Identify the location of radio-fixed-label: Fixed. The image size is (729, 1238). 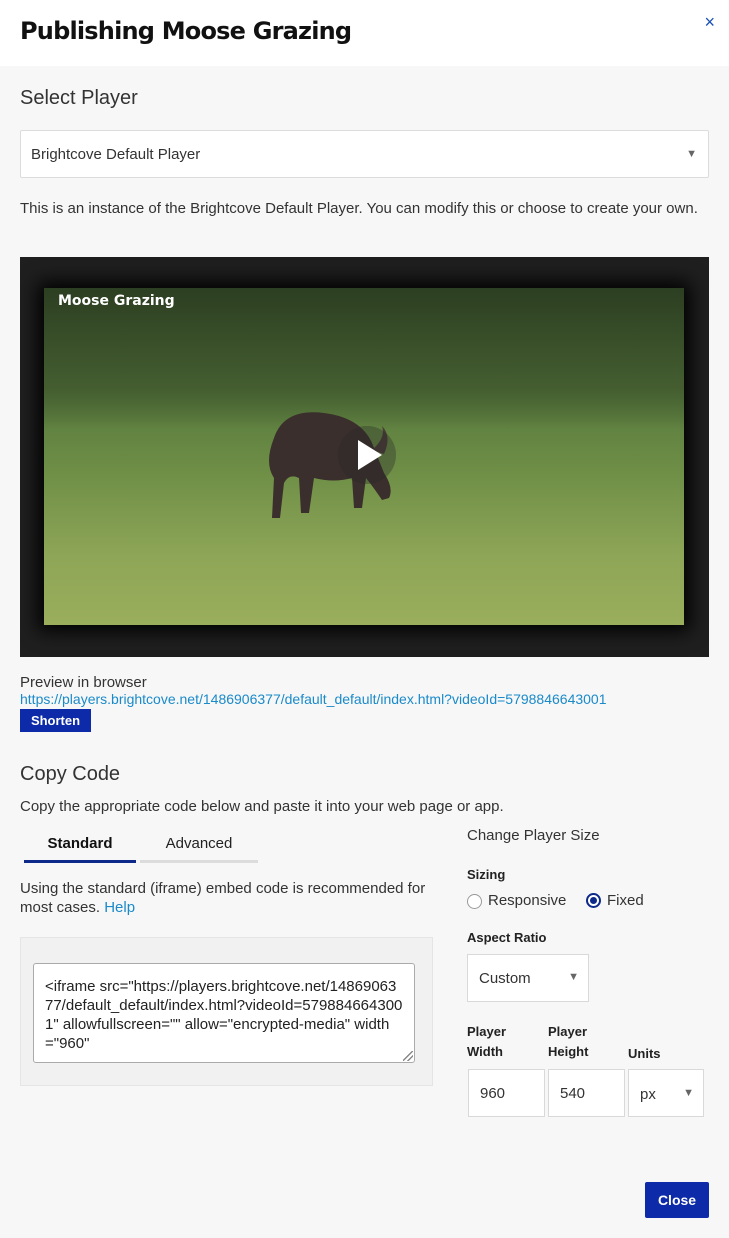
(625, 900).